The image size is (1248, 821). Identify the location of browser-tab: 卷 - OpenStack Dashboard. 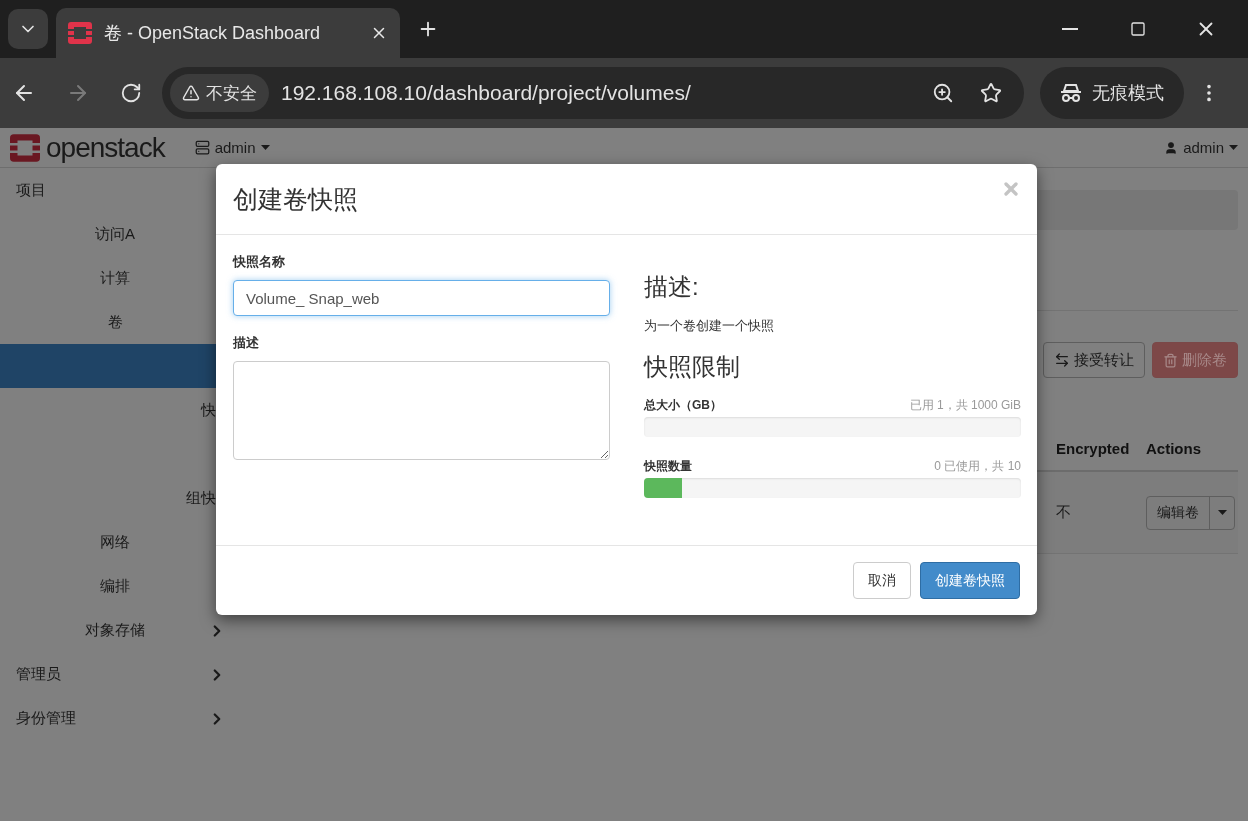
(228, 33).